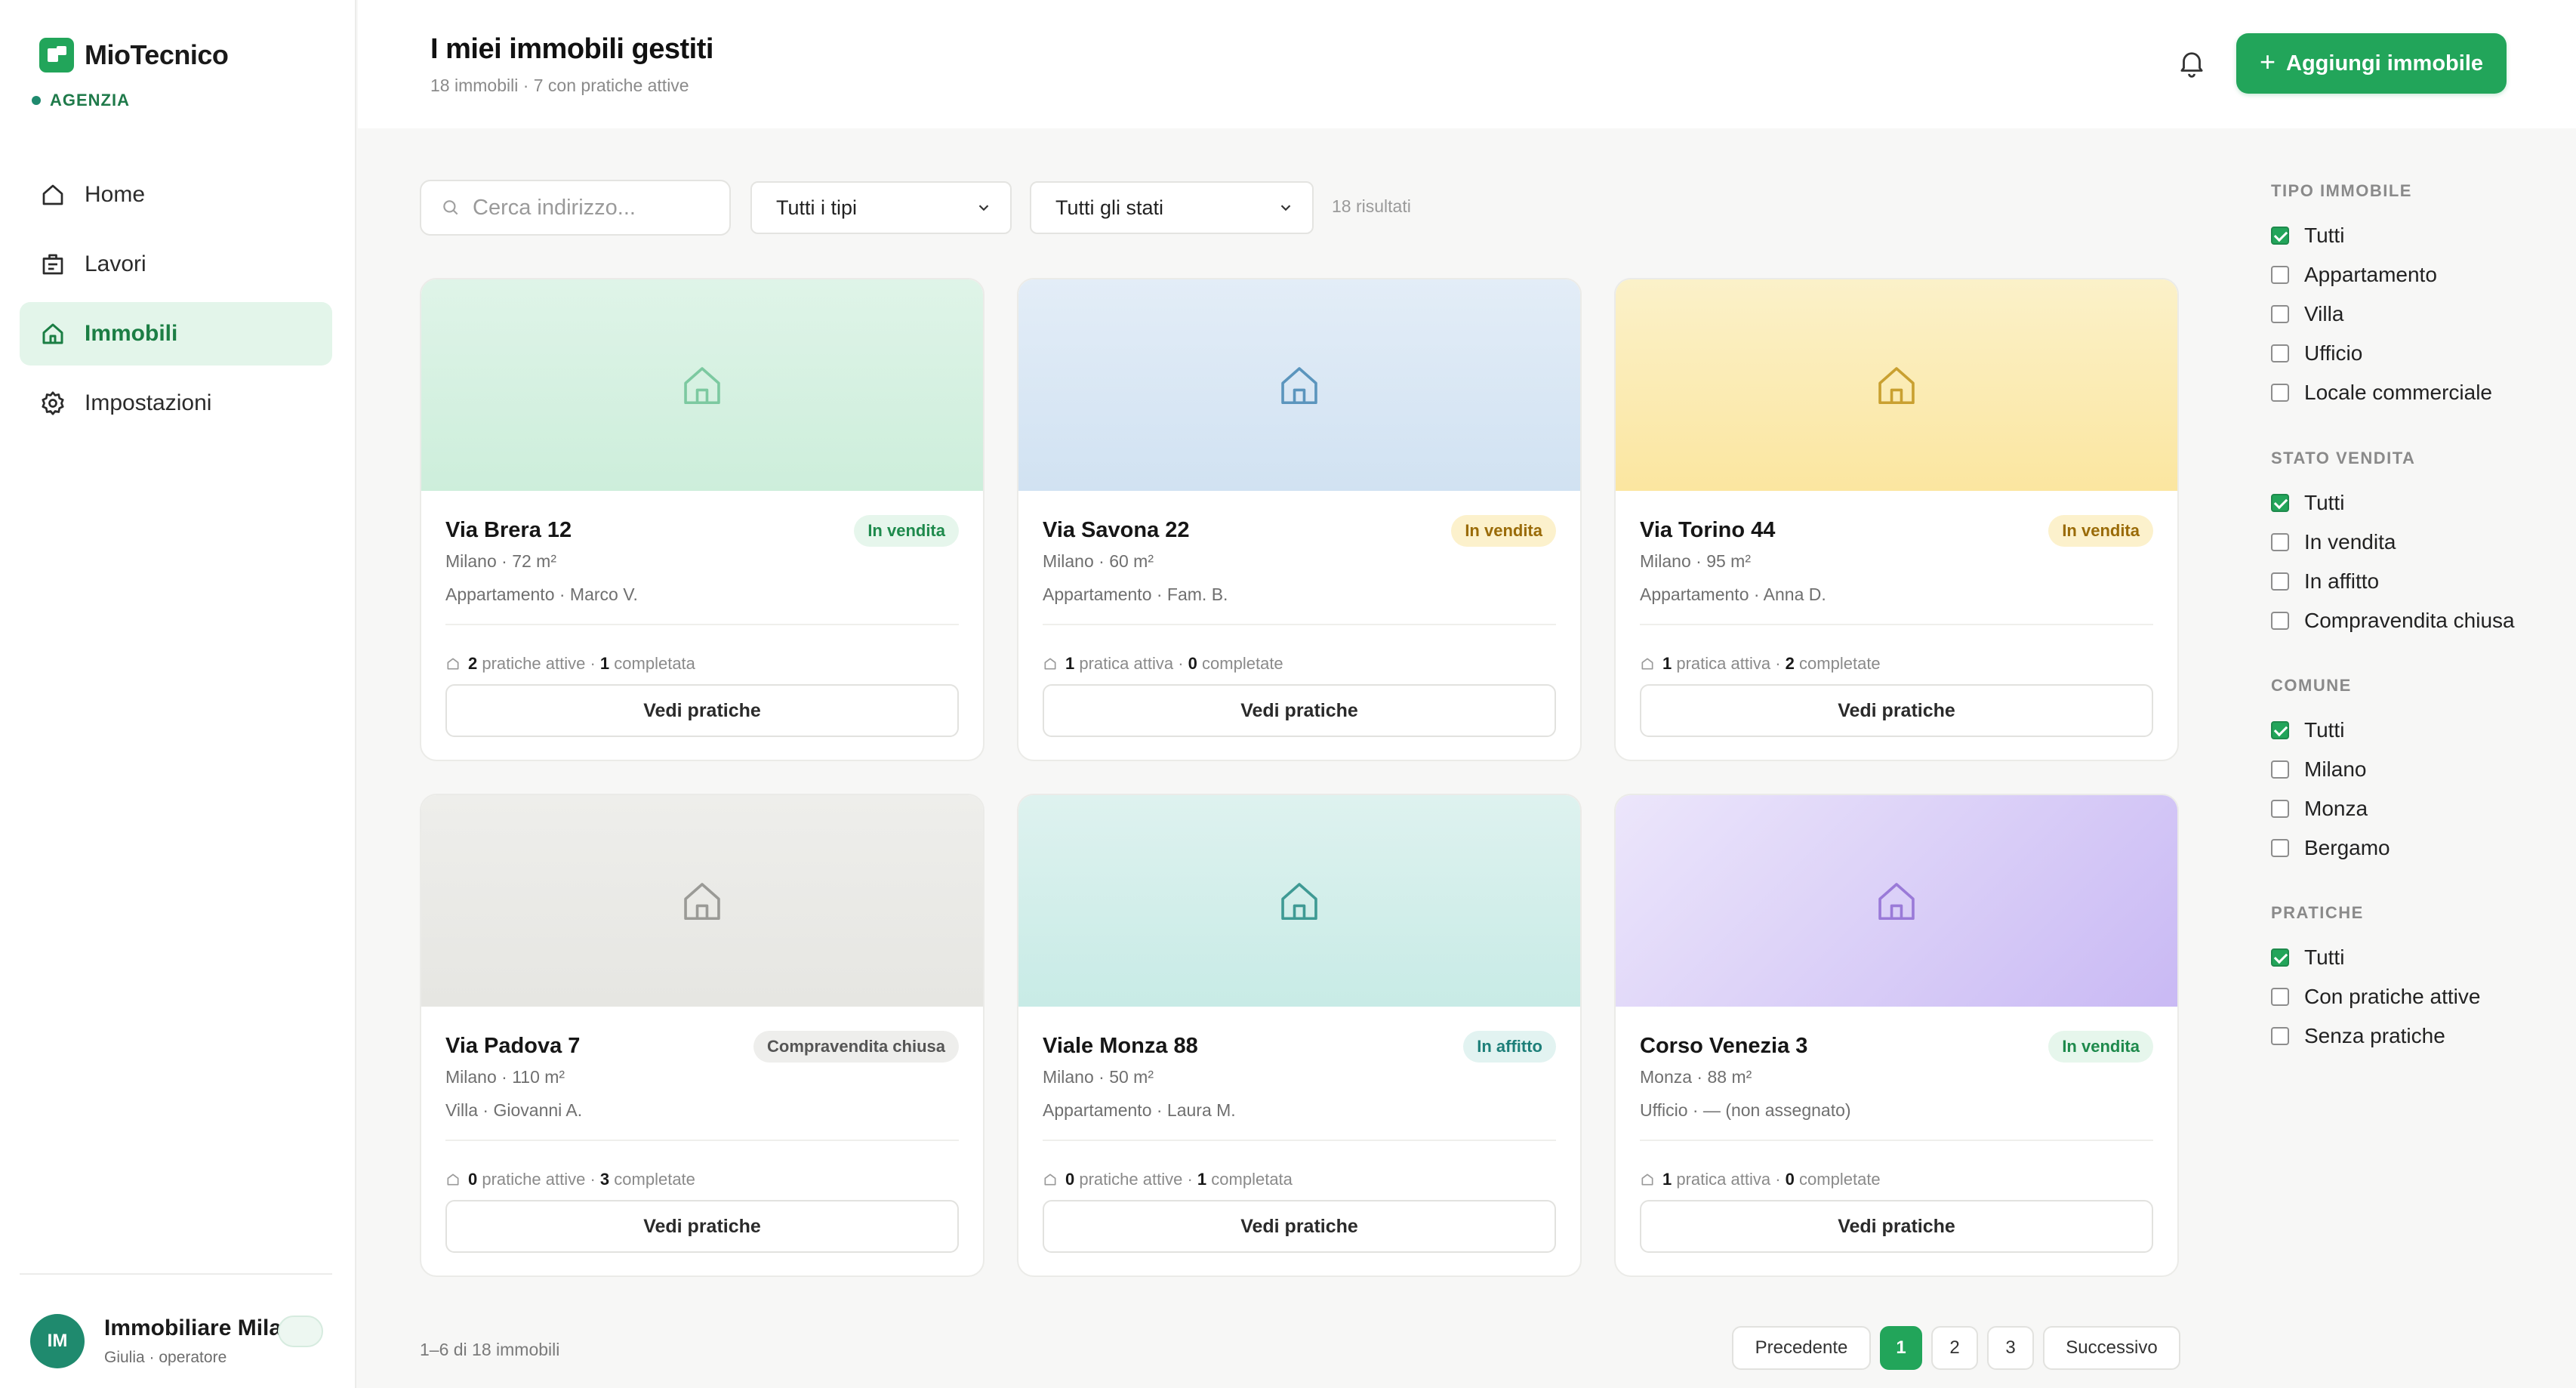 This screenshot has height=1388, width=2576. I want to click on property-meta: Appartamento · Laura M., so click(1139, 1110).